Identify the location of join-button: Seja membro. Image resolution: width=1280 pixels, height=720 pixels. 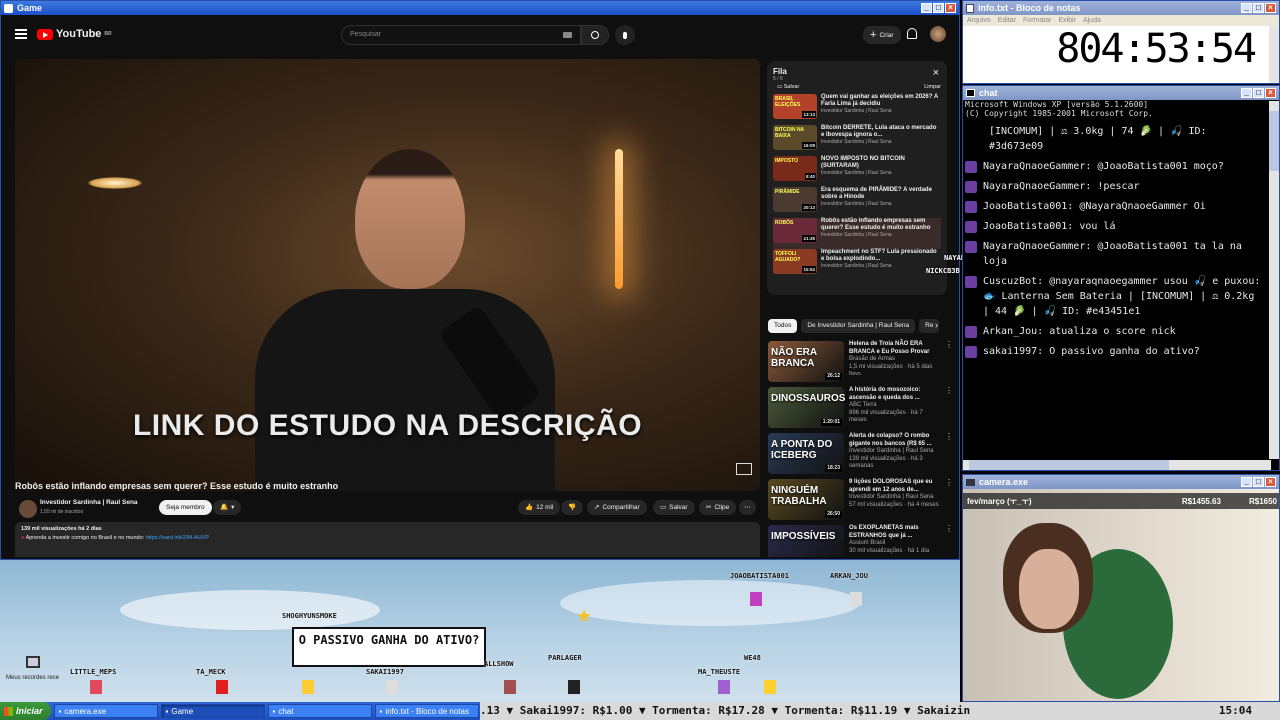
(185, 507).